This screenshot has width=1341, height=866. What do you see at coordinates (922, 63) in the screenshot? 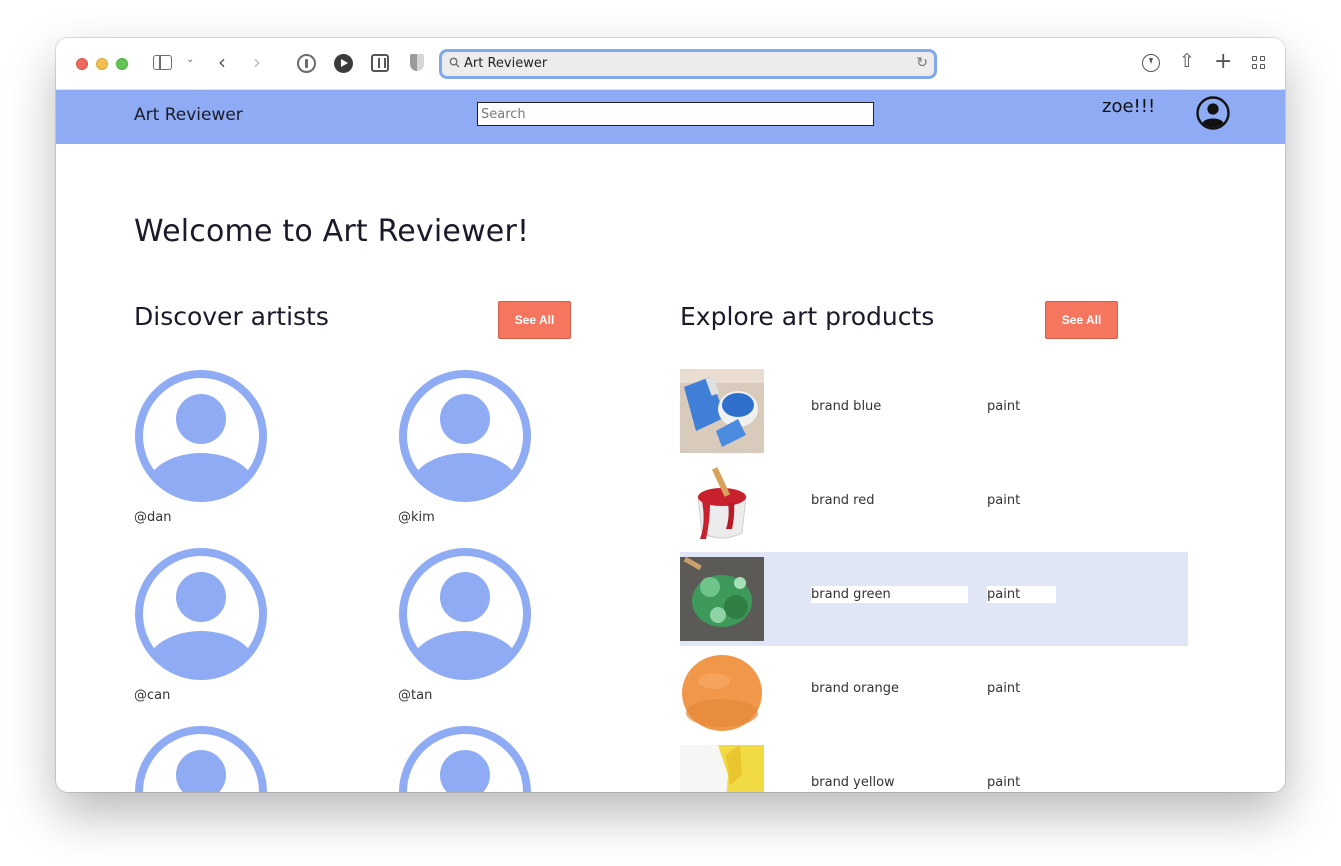
I see `reload-icon: ↻` at bounding box center [922, 63].